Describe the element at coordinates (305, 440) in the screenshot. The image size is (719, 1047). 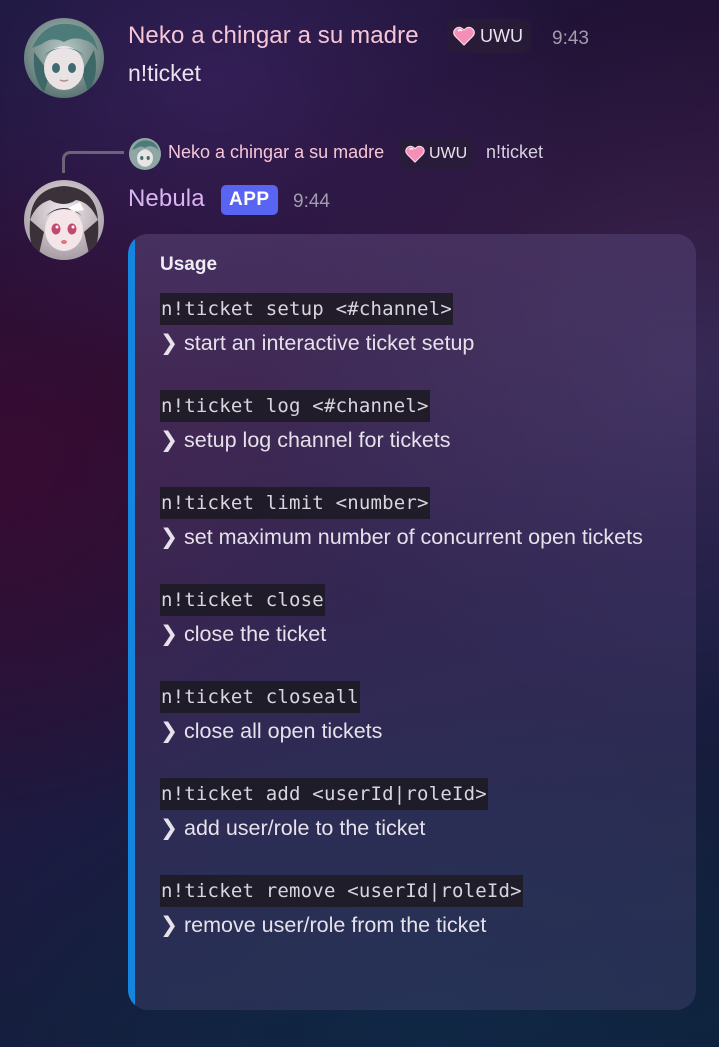
I see `command-description: ❯ setup log channel for tickets` at that location.